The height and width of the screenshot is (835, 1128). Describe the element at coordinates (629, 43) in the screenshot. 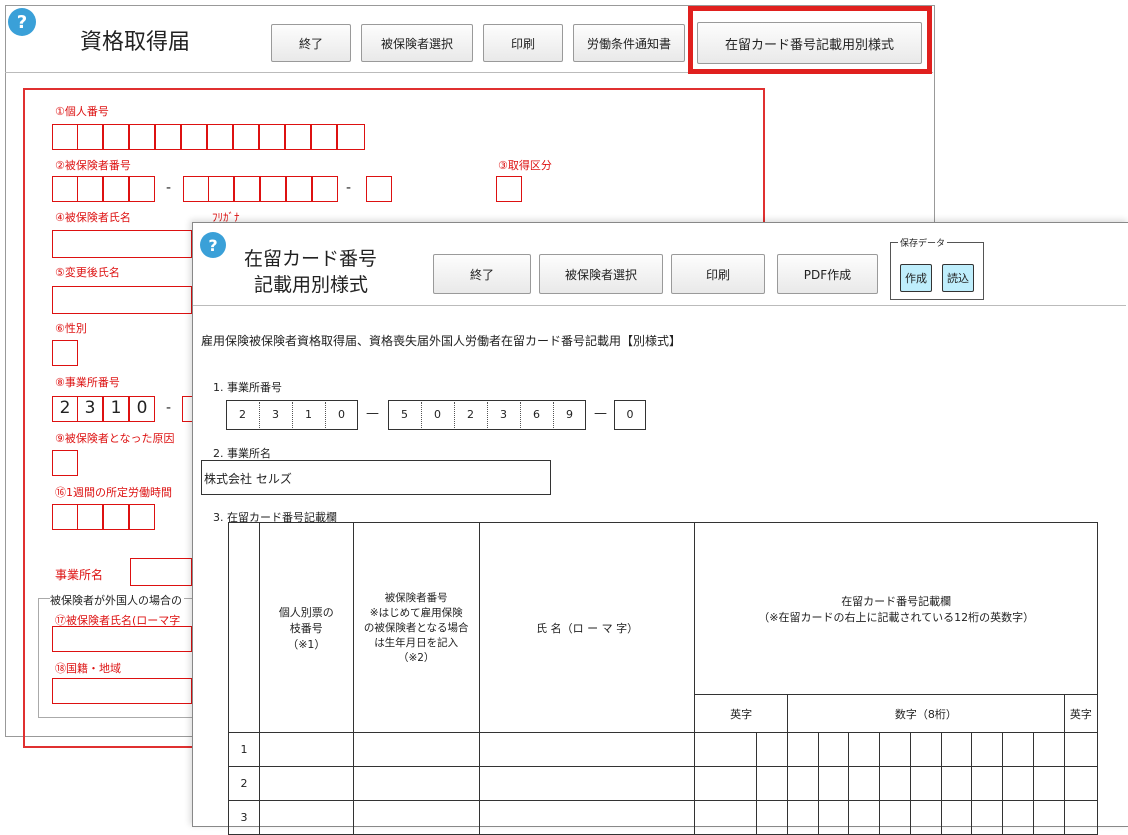

I see `back-labor-notice-button: 労働条件通知書` at that location.